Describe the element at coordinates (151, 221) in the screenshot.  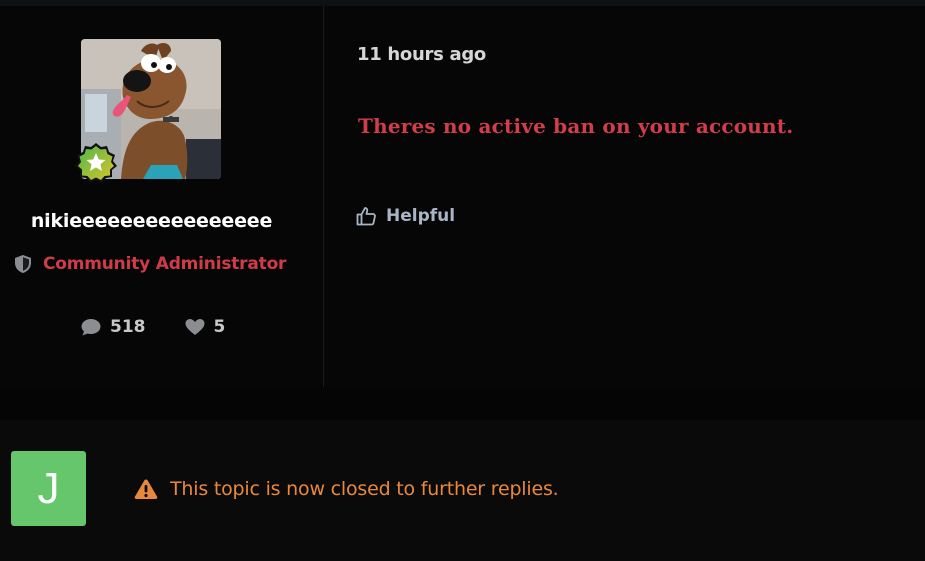
I see `author-username: nikieeeeeeeeeeeeeeee` at that location.